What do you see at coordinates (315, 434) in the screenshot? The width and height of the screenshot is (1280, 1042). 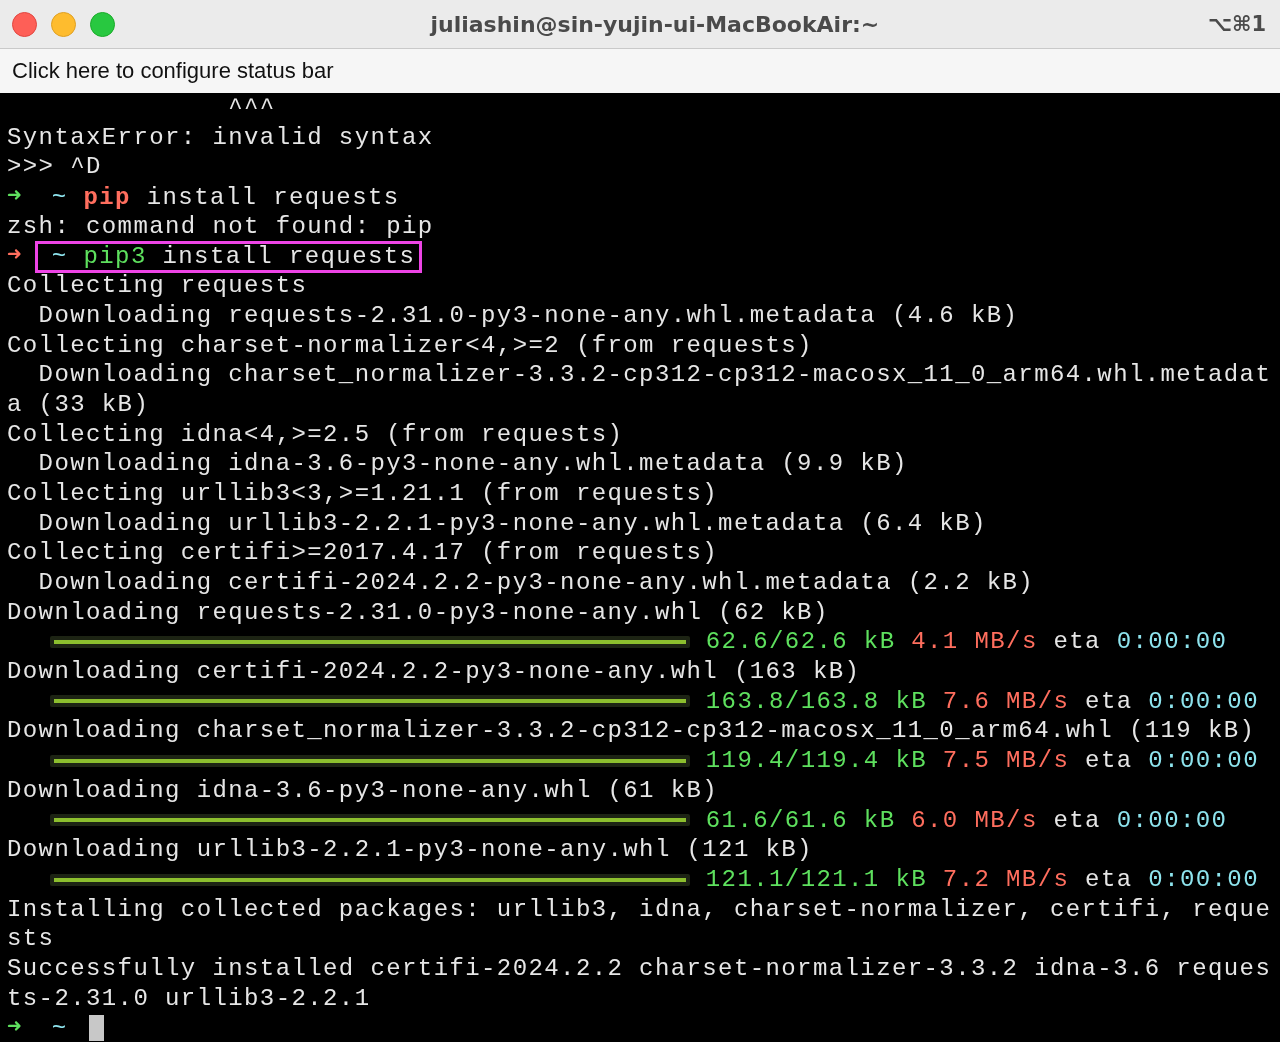 I see `output-line: Collecting idna<4,>=2.5 (from requests)` at bounding box center [315, 434].